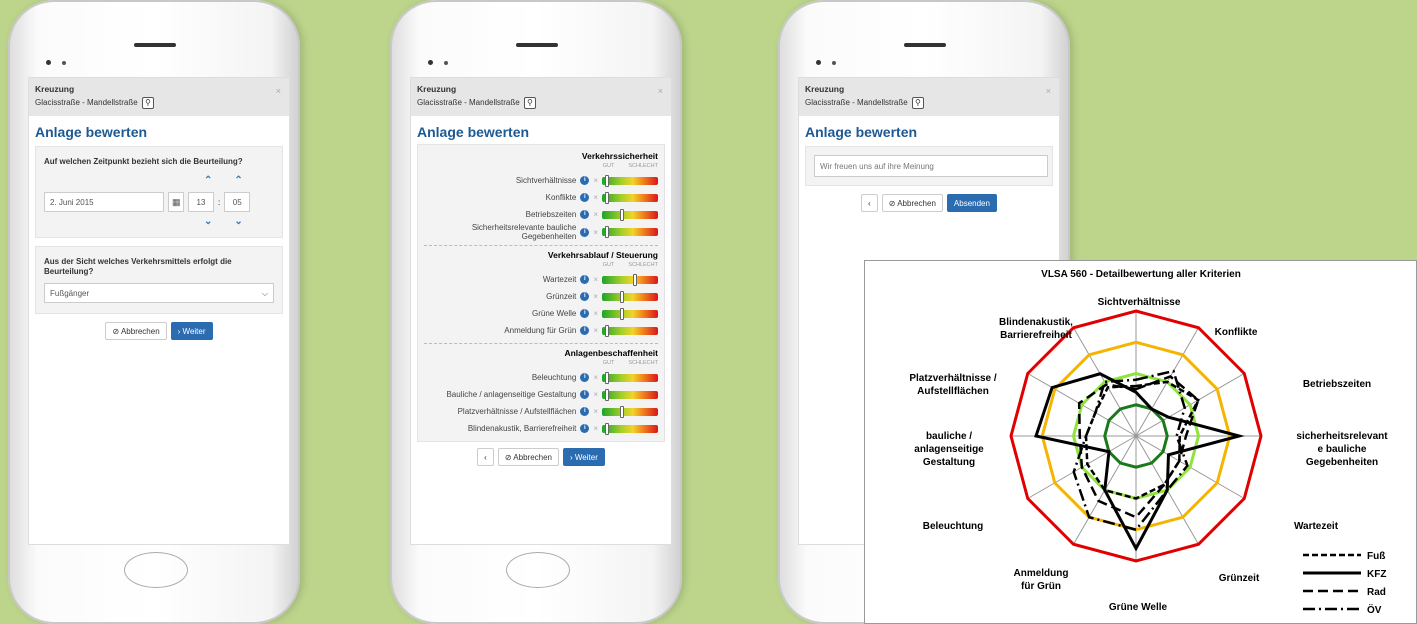 The image size is (1417, 624). I want to click on criterion-row: Platzverhältnisse / Aufstellflächen i ×, so click(541, 411).